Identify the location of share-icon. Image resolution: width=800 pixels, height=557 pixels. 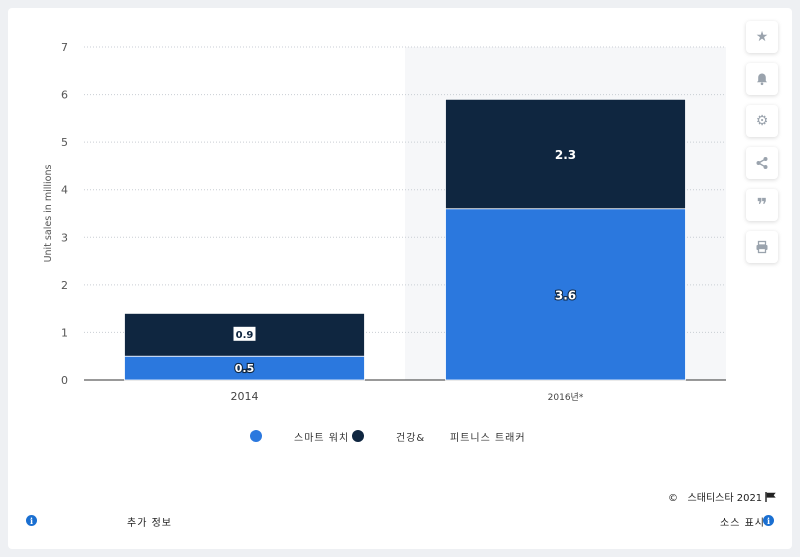
(762, 163).